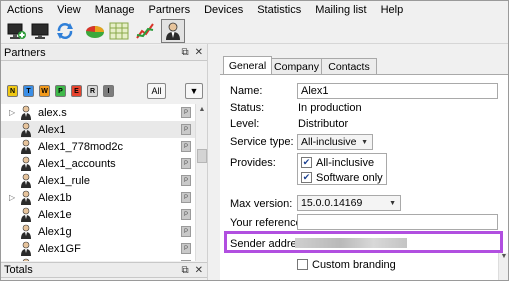  What do you see at coordinates (59, 248) in the screenshot?
I see `partner-name: Alex1GF` at bounding box center [59, 248].